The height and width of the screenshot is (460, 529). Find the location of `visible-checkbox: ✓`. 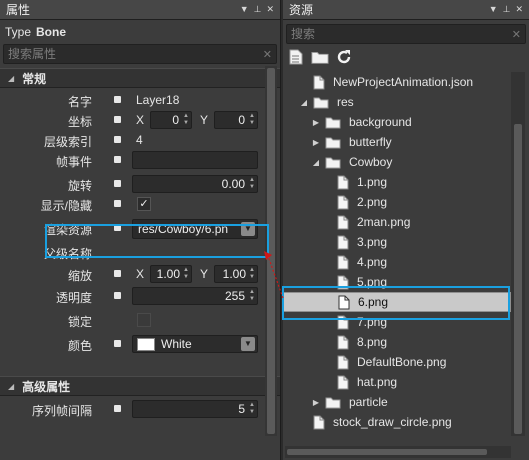

visible-checkbox: ✓ is located at coordinates (144, 204).